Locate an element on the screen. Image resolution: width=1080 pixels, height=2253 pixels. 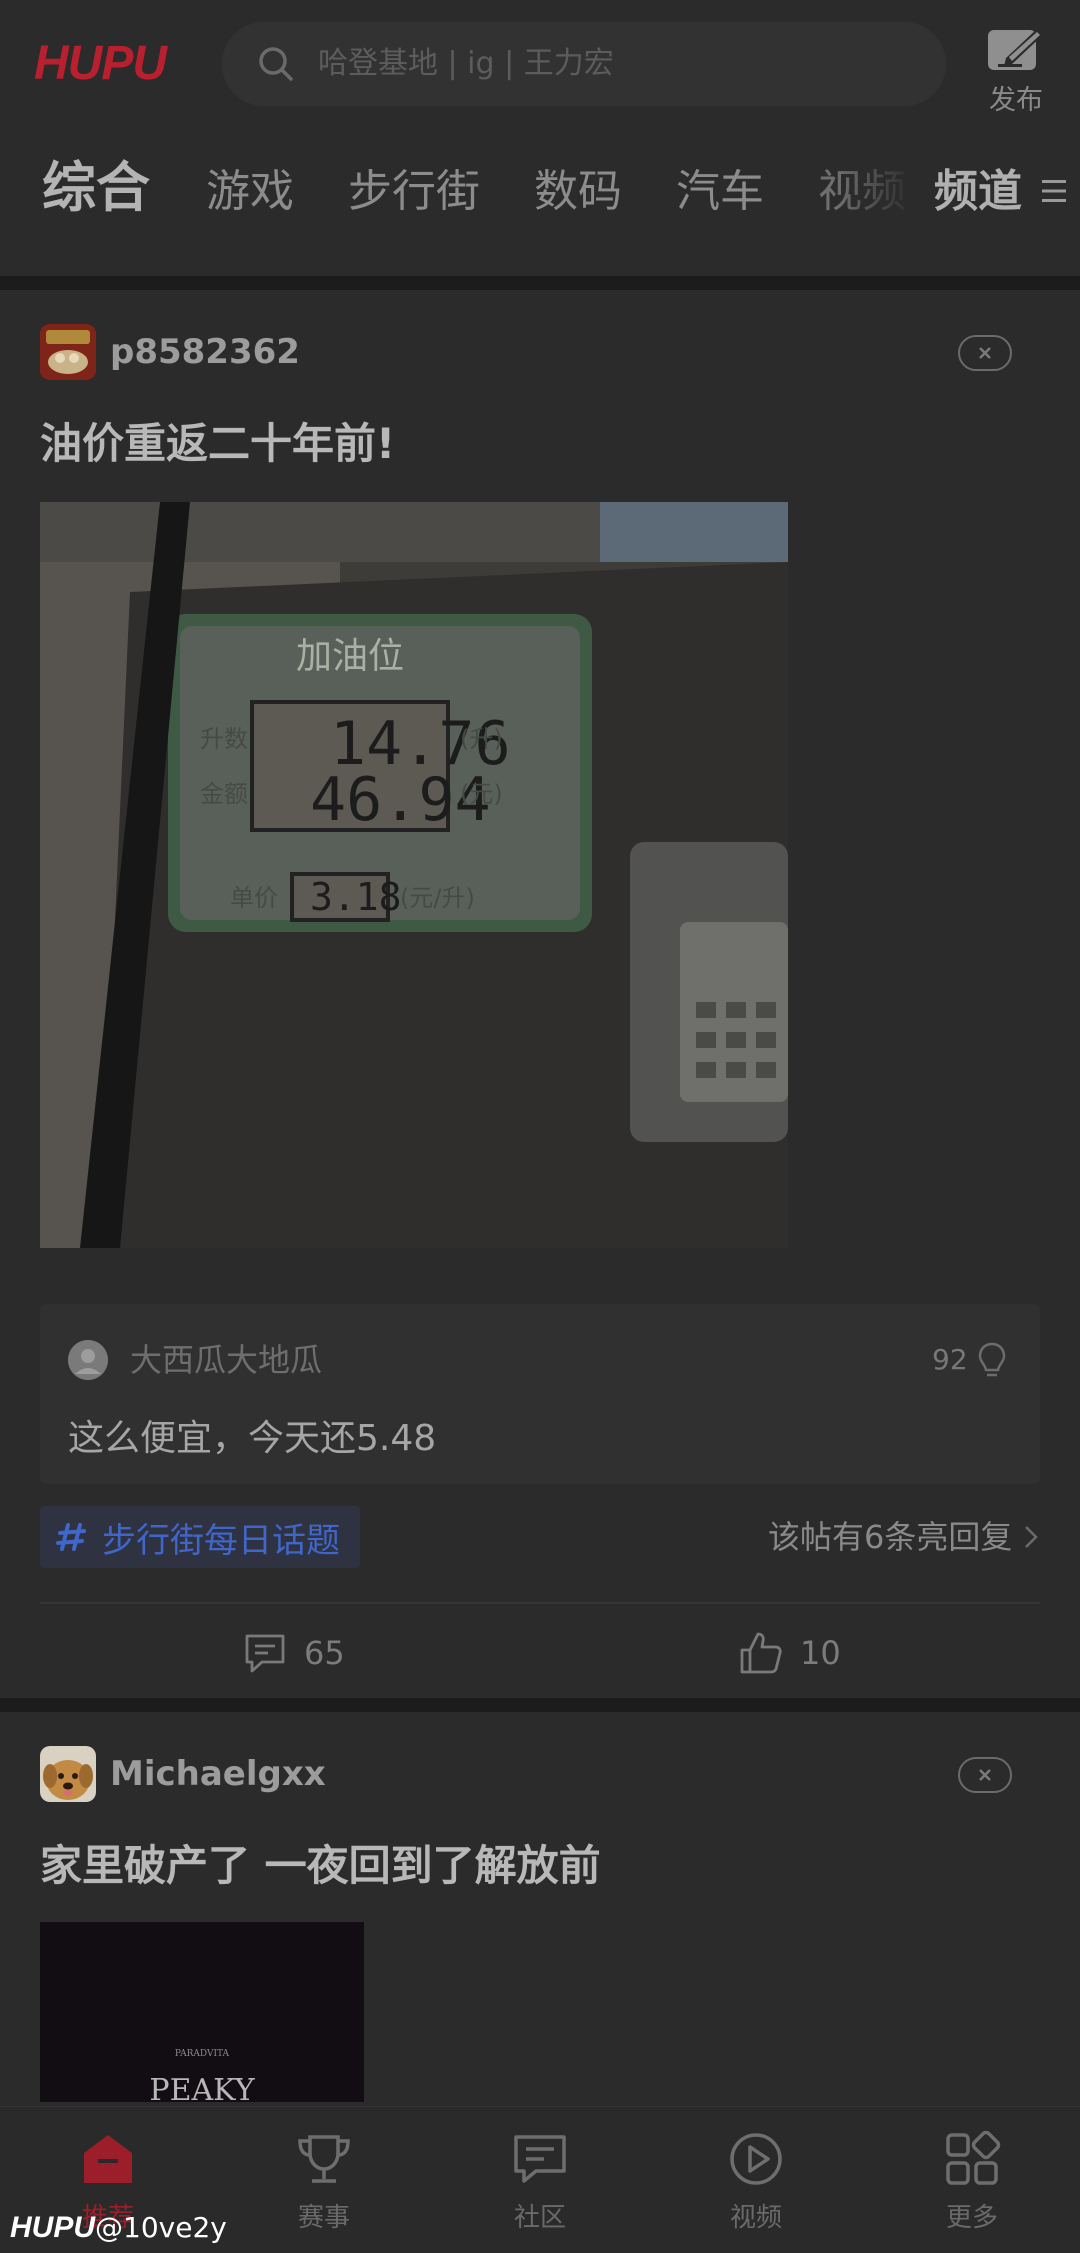
topic-label: 步行街每日话题 is located at coordinates (221, 1540).